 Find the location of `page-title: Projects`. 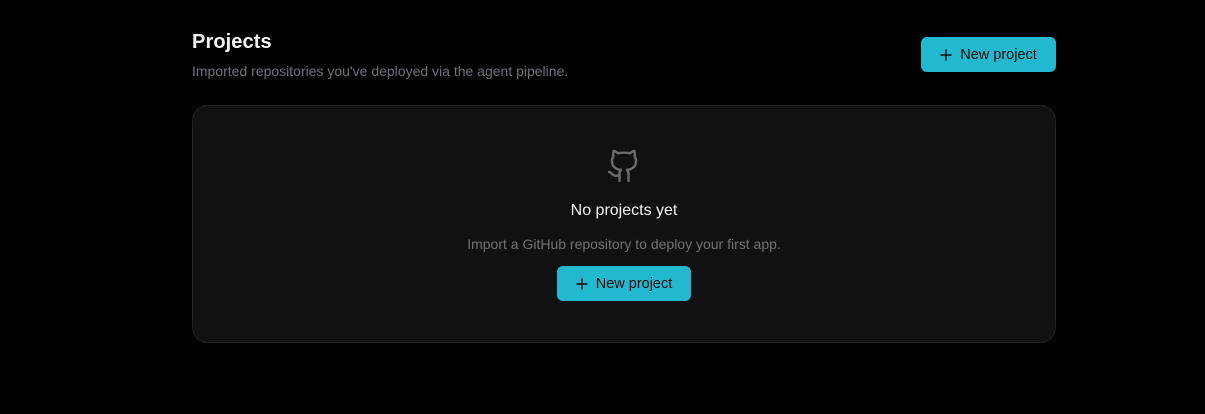

page-title: Projects is located at coordinates (232, 42).